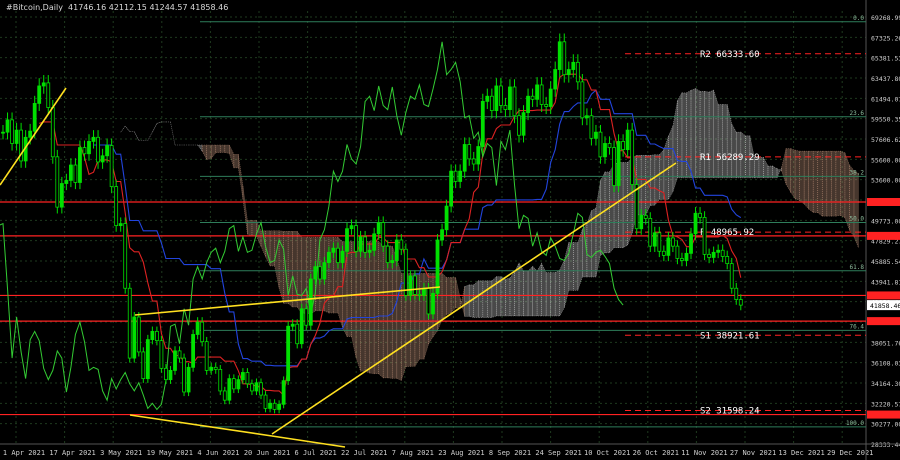  What do you see at coordinates (730, 158) in the screenshot?
I see `pivot-level-label: R1 56289.29` at bounding box center [730, 158].